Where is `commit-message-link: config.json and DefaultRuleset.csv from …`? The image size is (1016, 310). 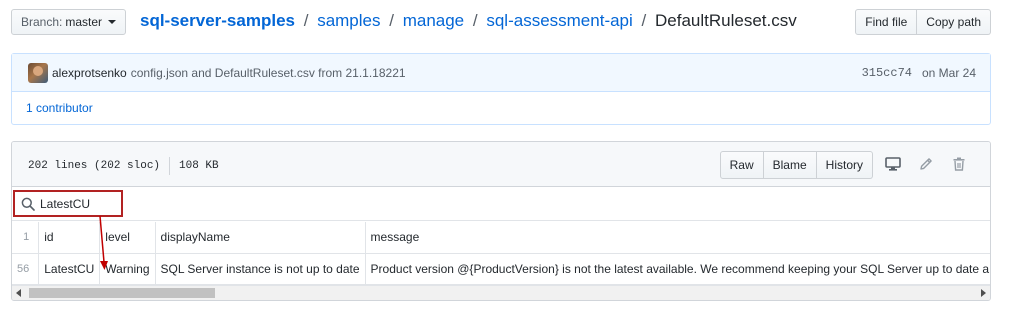
commit-message-link: config.json and DefaultRuleset.csv from … is located at coordinates (268, 73).